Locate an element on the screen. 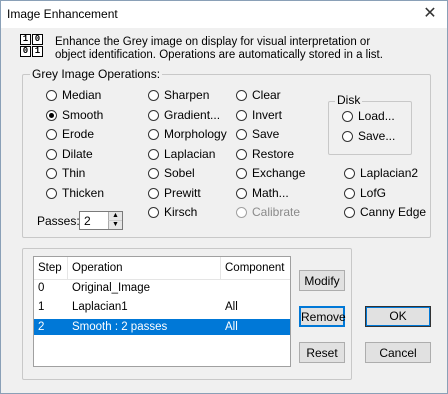 The image size is (448, 394). radio-label: Invert is located at coordinates (267, 115).